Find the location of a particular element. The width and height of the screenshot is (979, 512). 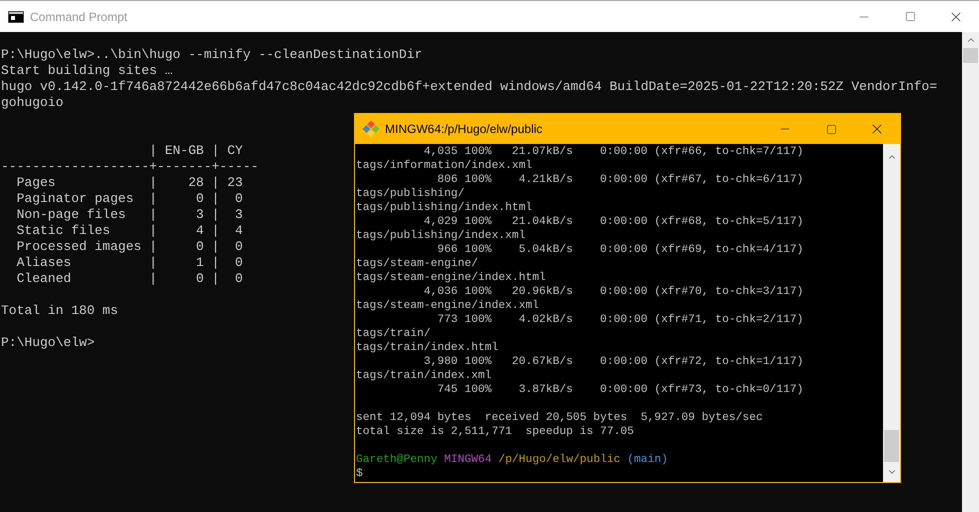

table-line: Cleaned | 0 | 0 is located at coordinates (129, 279).